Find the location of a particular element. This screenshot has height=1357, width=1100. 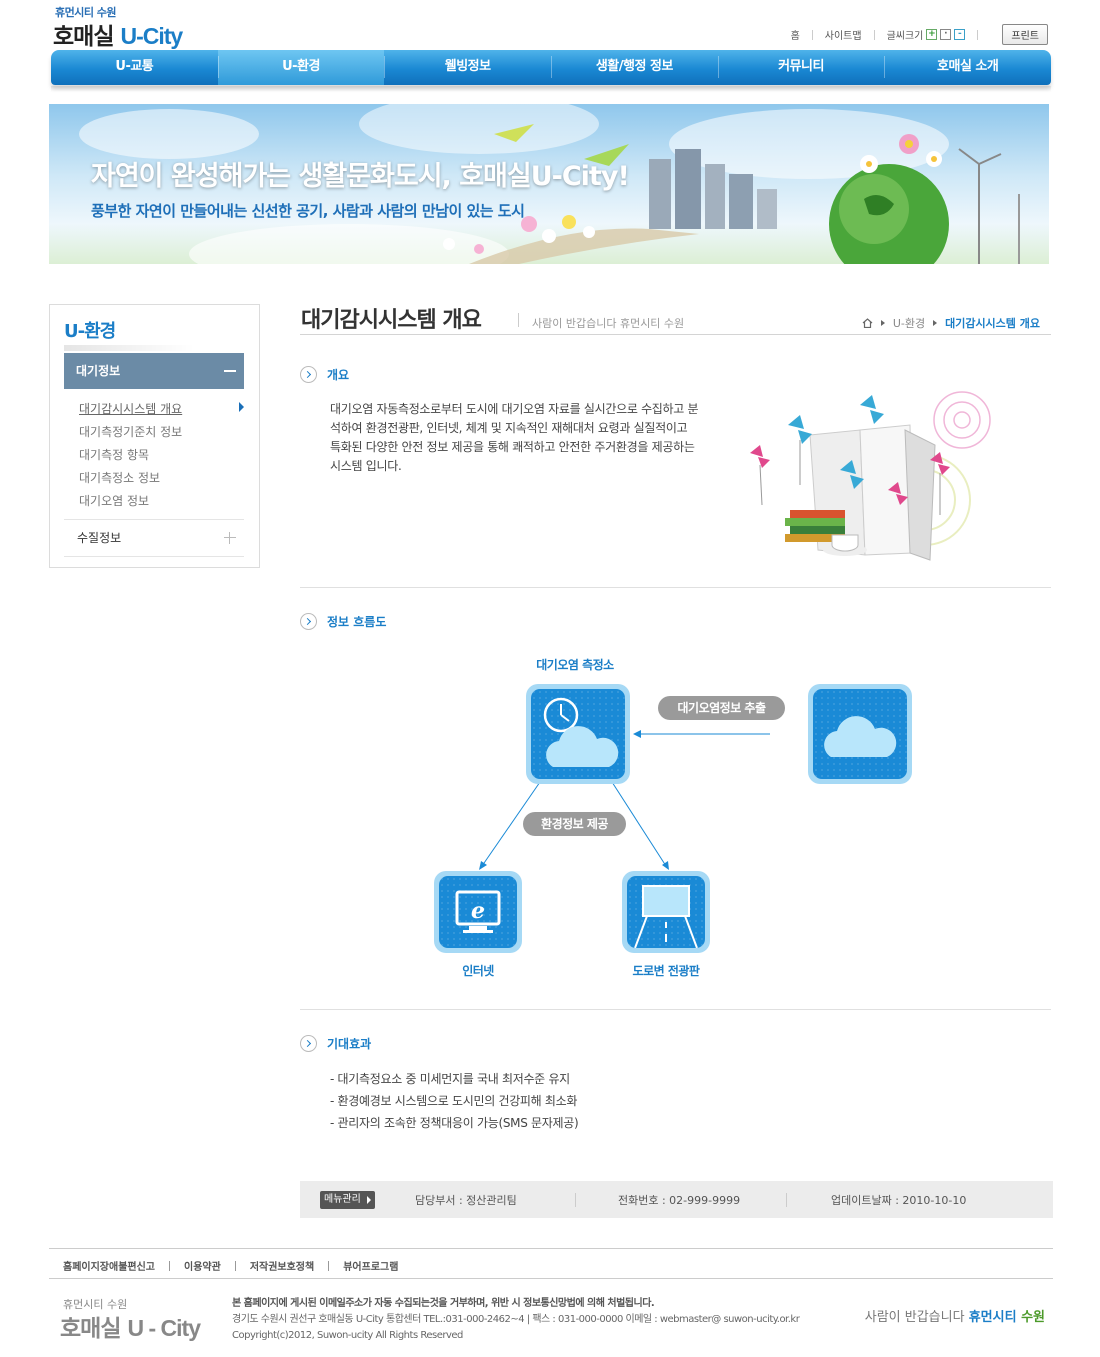

internet-label: 인터넷 is located at coordinates (478, 971).